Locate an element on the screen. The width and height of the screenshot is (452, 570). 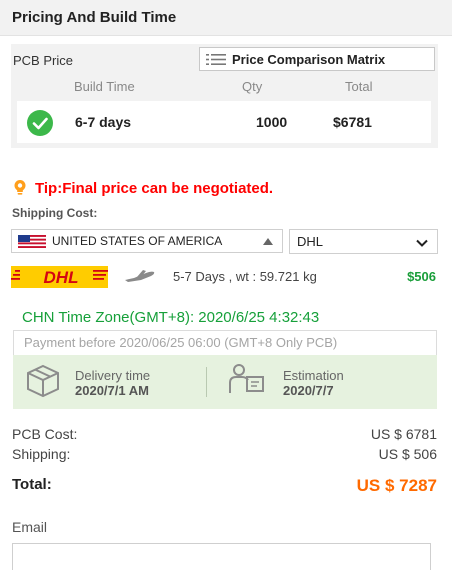
chevron-down-icon is located at coordinates (422, 243).